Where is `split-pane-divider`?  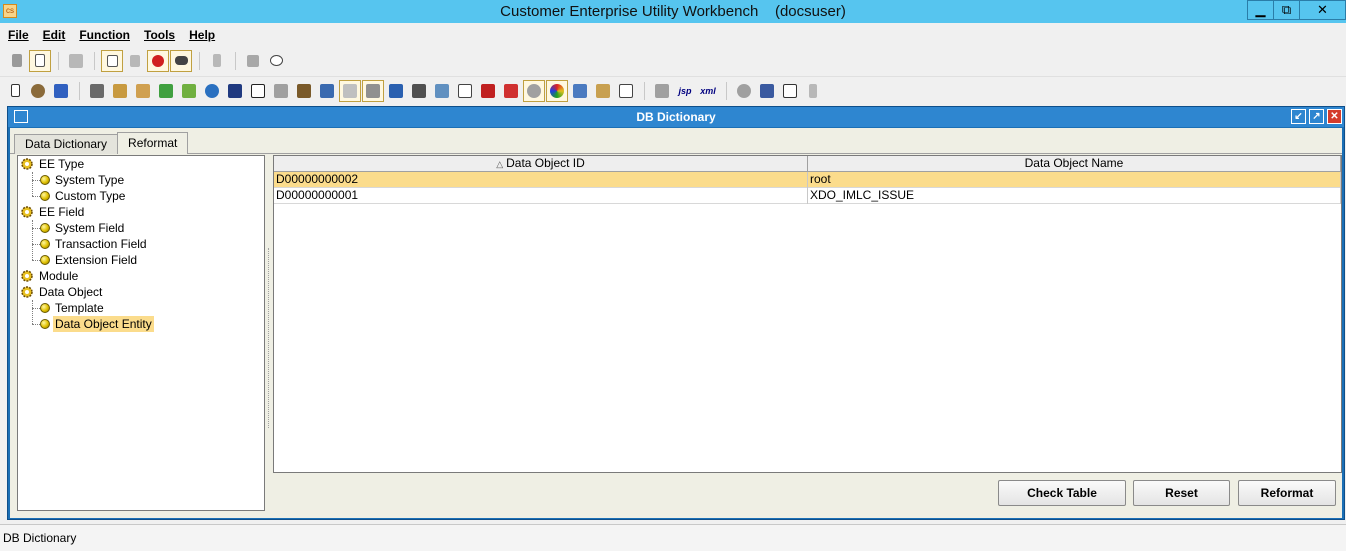
split-pane-divider is located at coordinates (269, 338).